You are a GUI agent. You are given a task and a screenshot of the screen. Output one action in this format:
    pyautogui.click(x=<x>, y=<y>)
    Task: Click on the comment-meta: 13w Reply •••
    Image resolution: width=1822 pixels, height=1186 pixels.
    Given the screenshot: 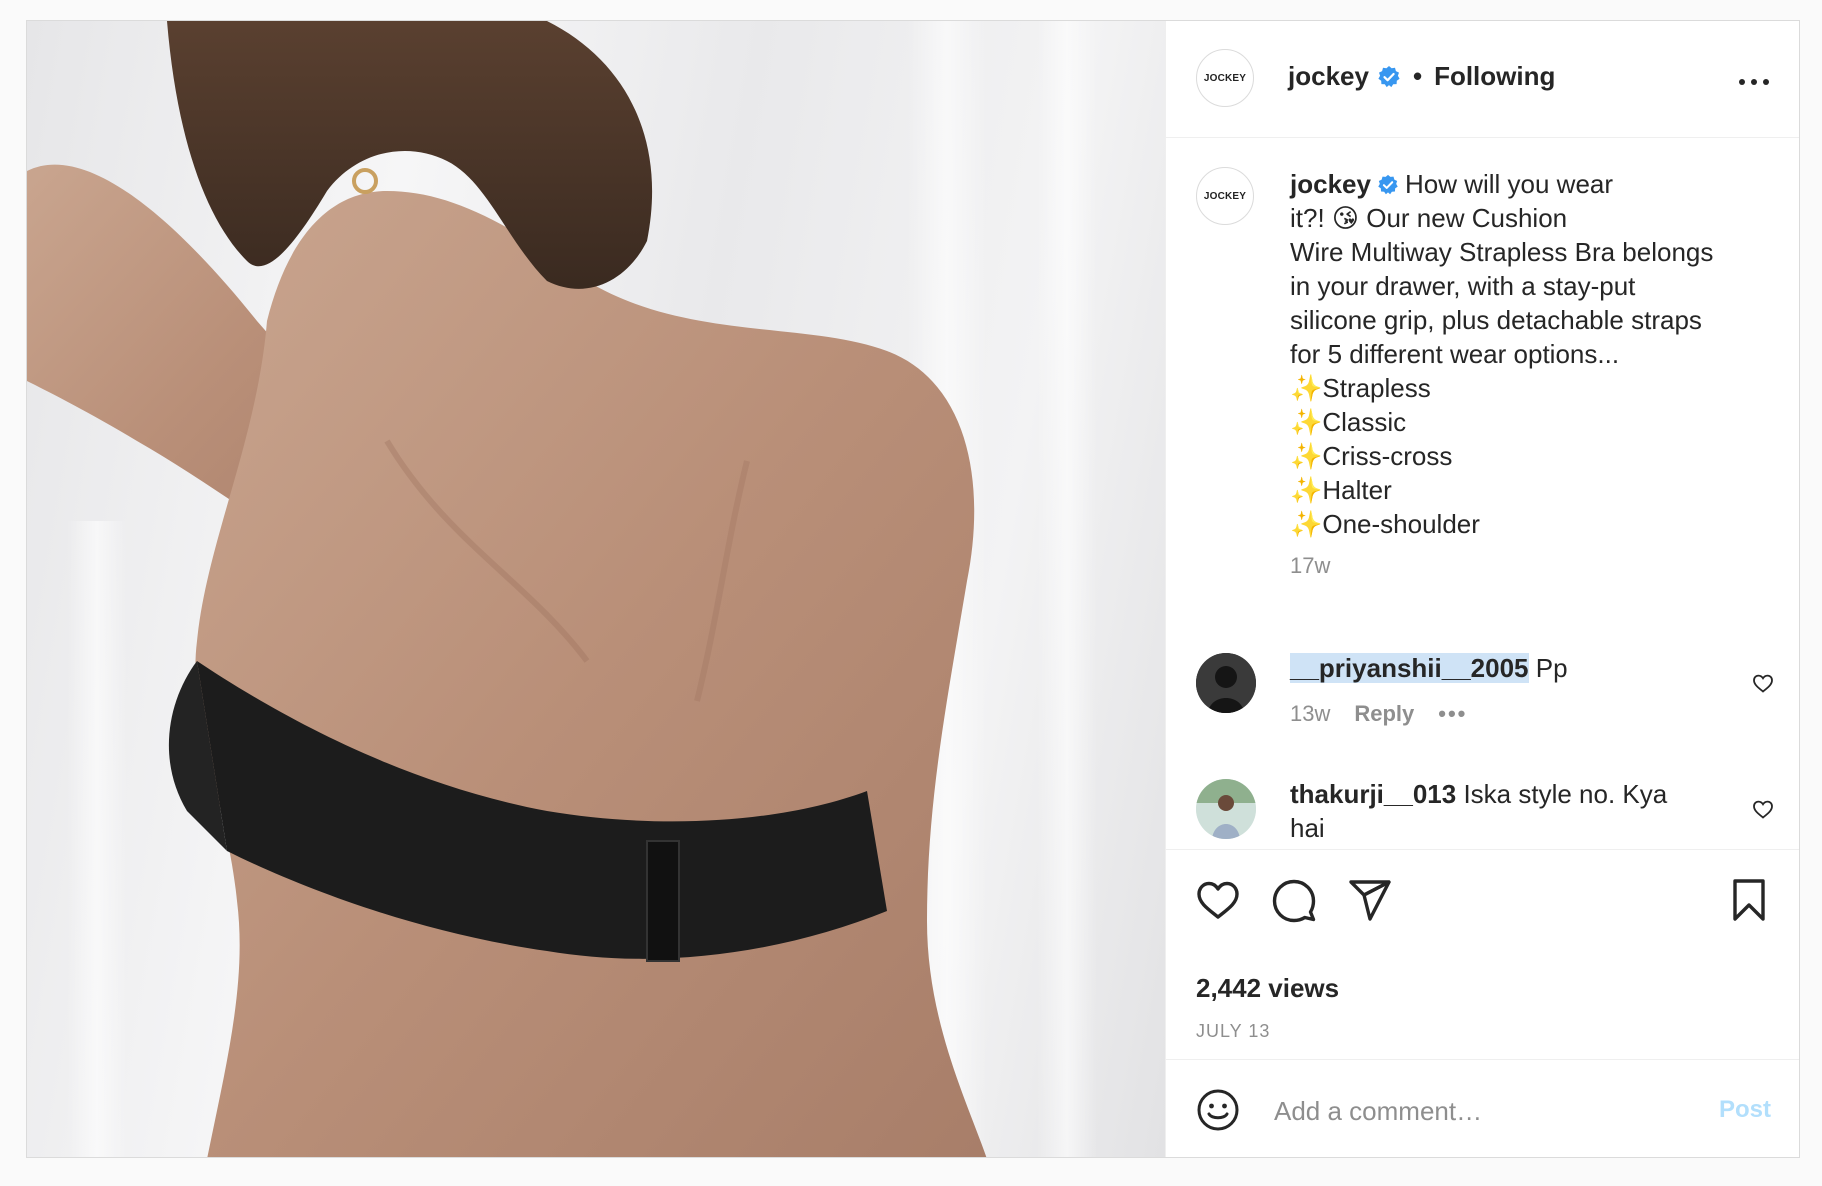 What is the action you would take?
    pyautogui.click(x=1378, y=714)
    